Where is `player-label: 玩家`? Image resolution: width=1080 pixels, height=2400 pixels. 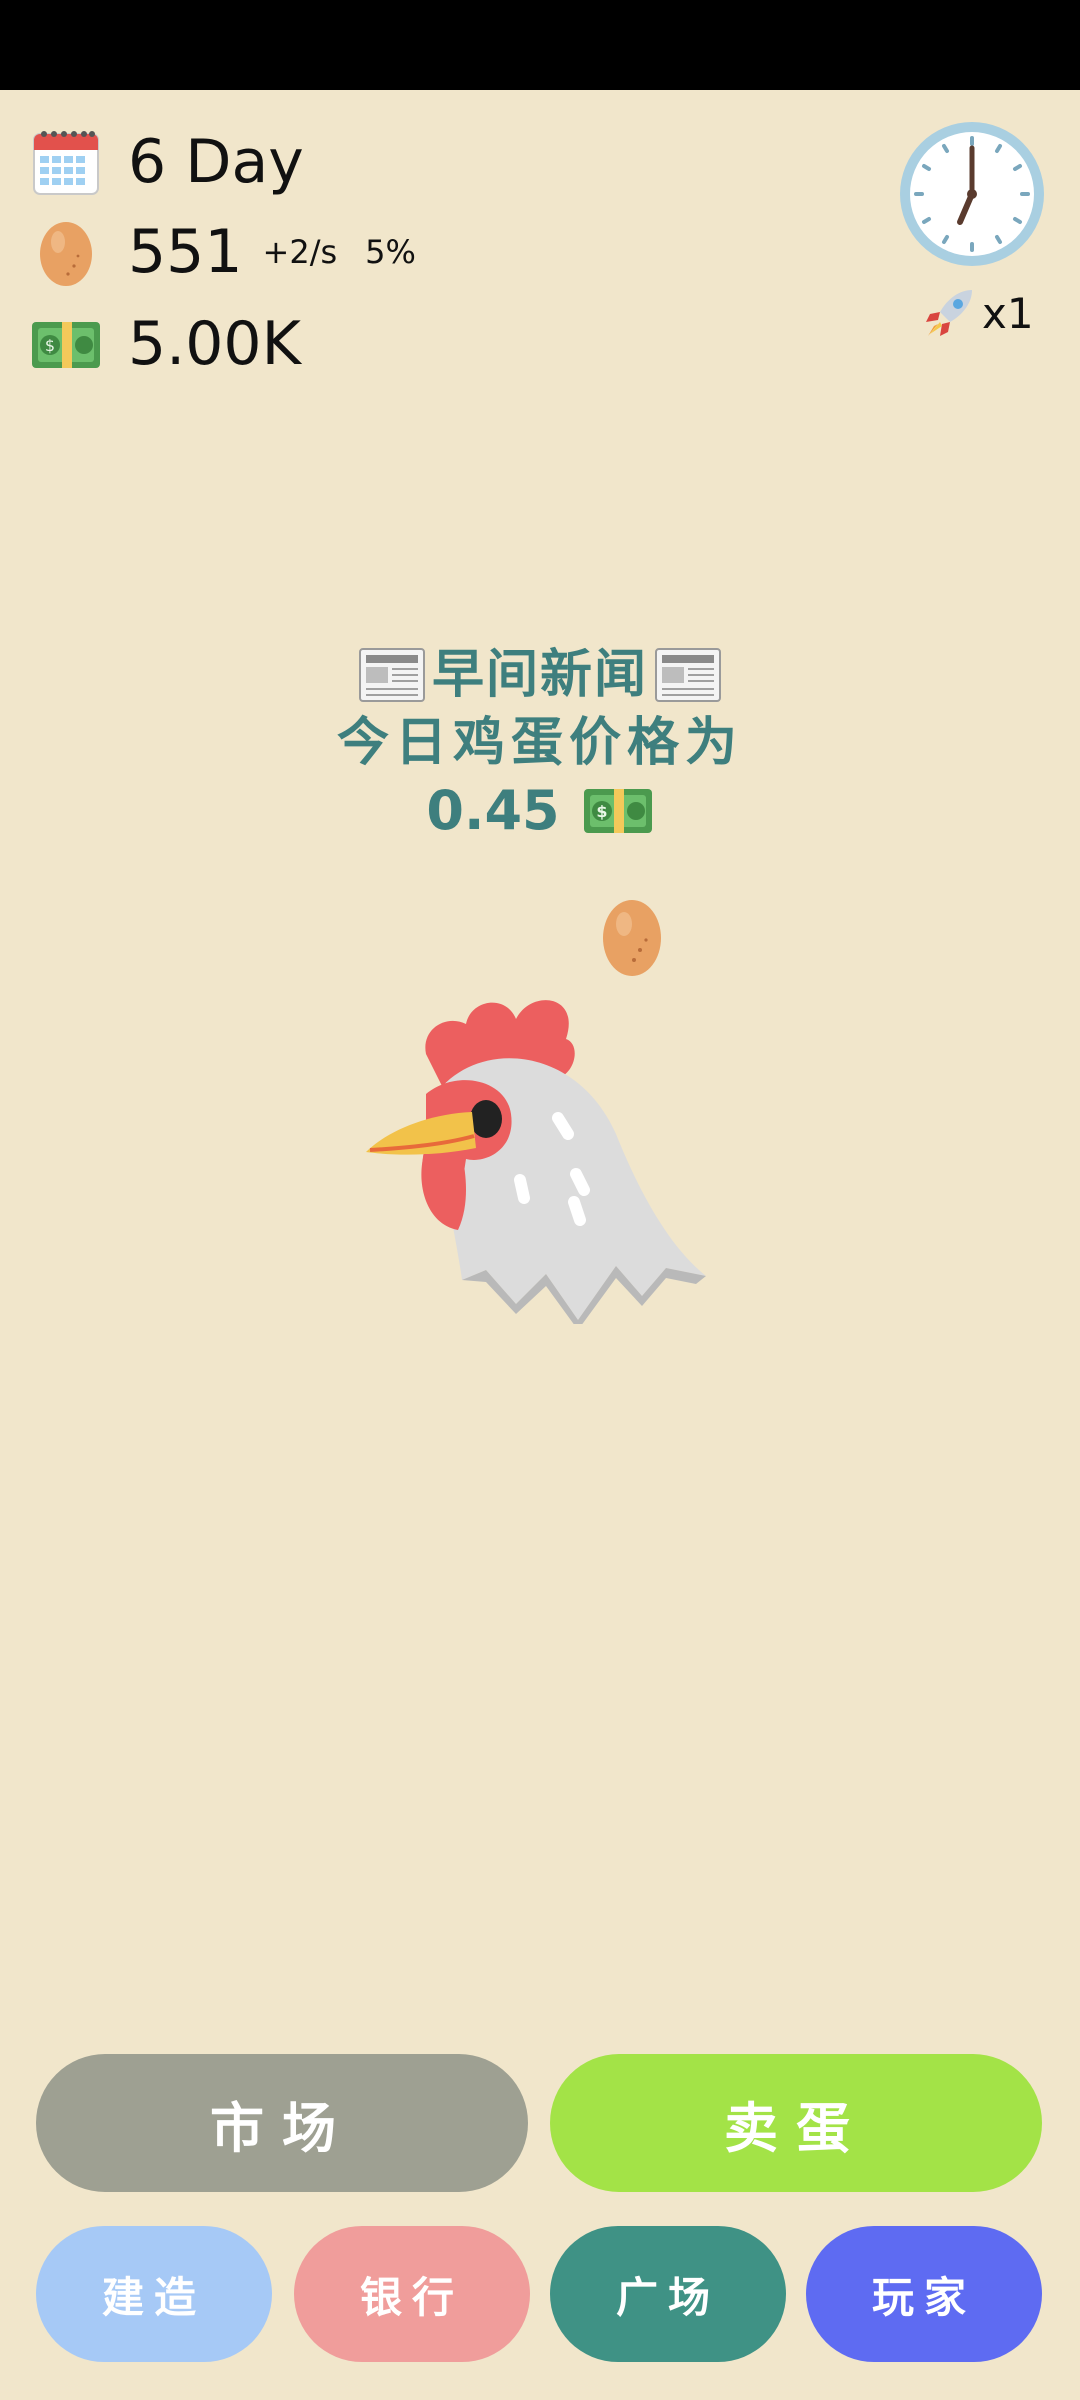 player-label: 玩家 is located at coordinates (923, 2297).